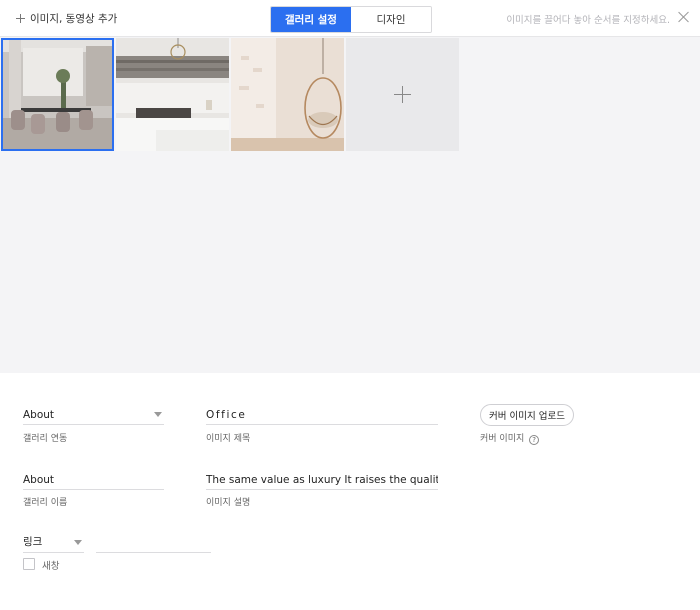 The height and width of the screenshot is (610, 700). Describe the element at coordinates (391, 19) in the screenshot. I see `tab-design: 디자인` at that location.